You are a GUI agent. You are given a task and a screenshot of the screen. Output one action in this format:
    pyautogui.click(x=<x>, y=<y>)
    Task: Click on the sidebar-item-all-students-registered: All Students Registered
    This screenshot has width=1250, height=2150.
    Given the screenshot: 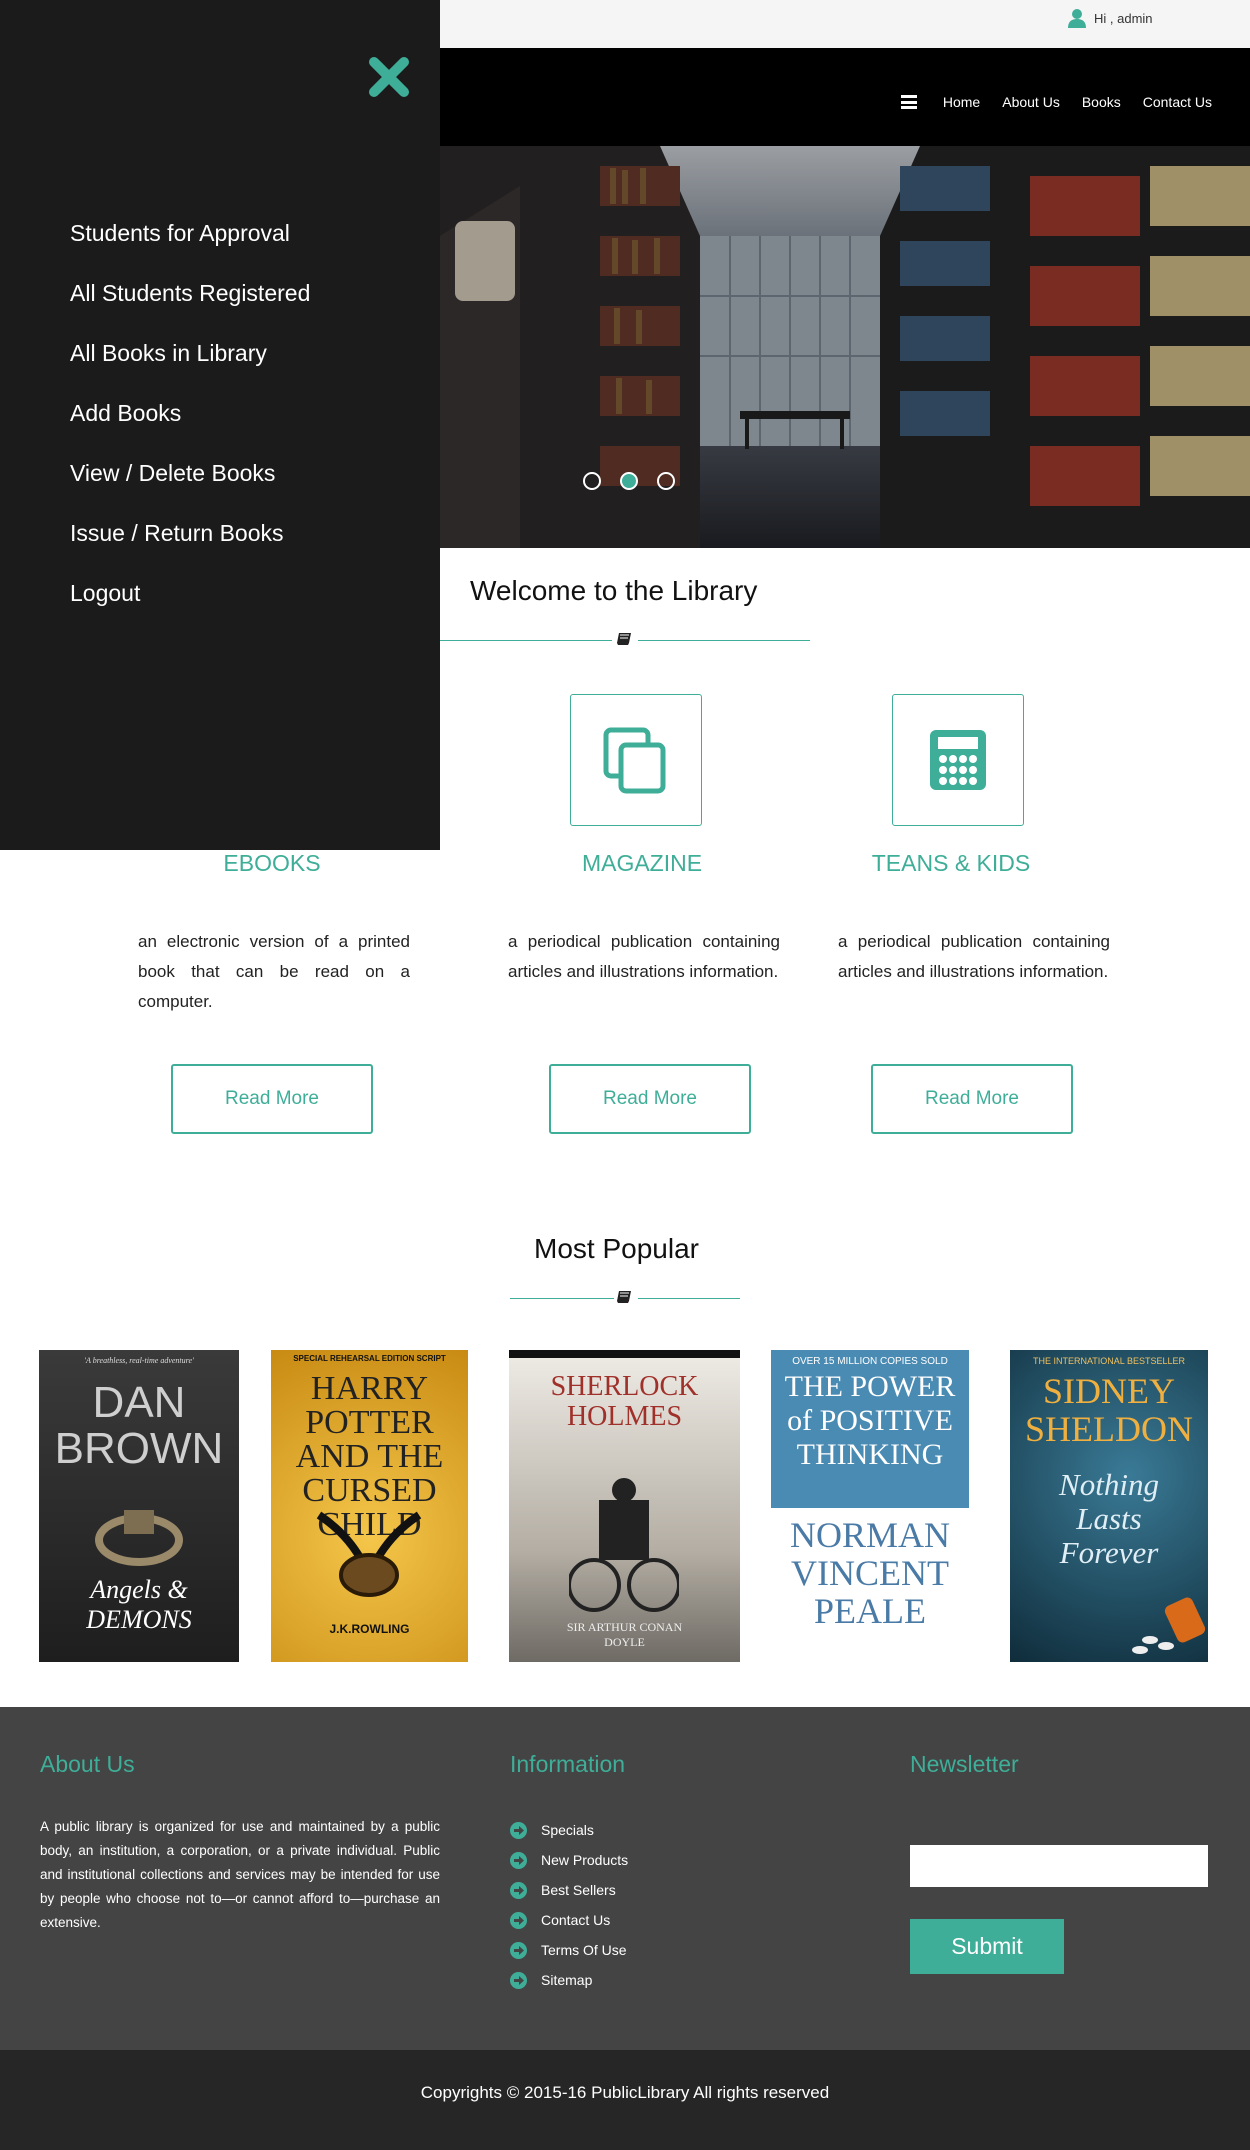 What is the action you would take?
    pyautogui.click(x=190, y=306)
    